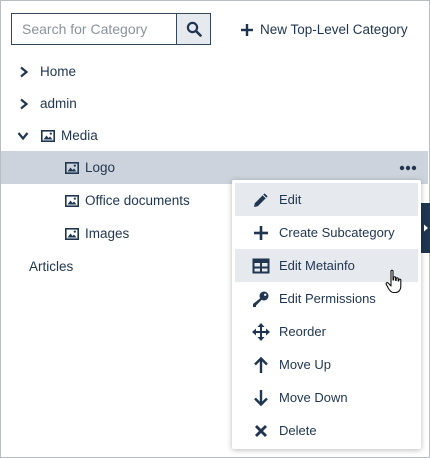 This screenshot has width=430, height=458. Describe the element at coordinates (393, 281) in the screenshot. I see `hand-pointer-cursor-icon` at that location.